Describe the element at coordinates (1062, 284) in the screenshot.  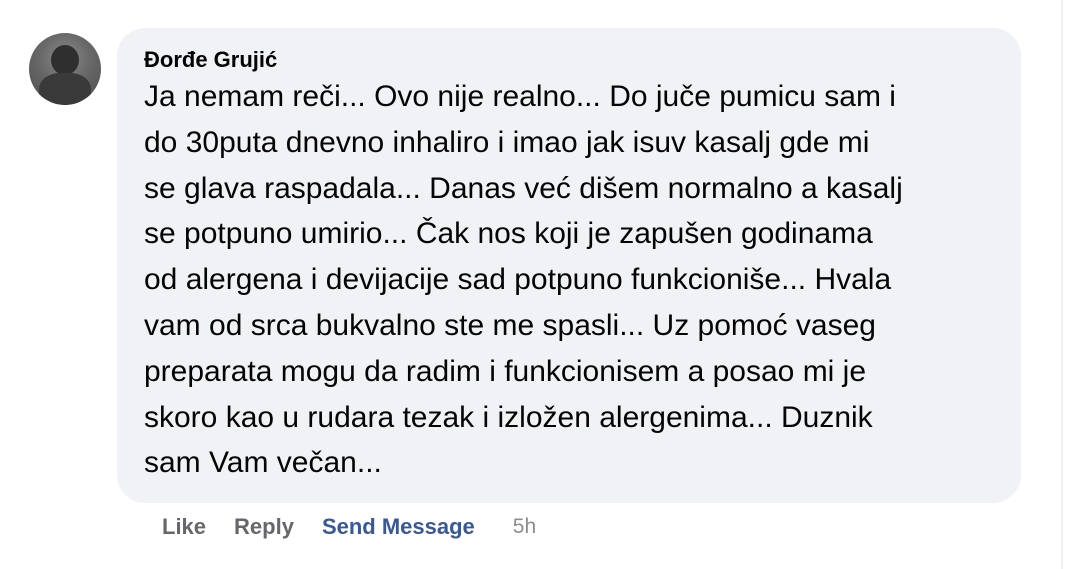
I see `page-edge-divider` at that location.